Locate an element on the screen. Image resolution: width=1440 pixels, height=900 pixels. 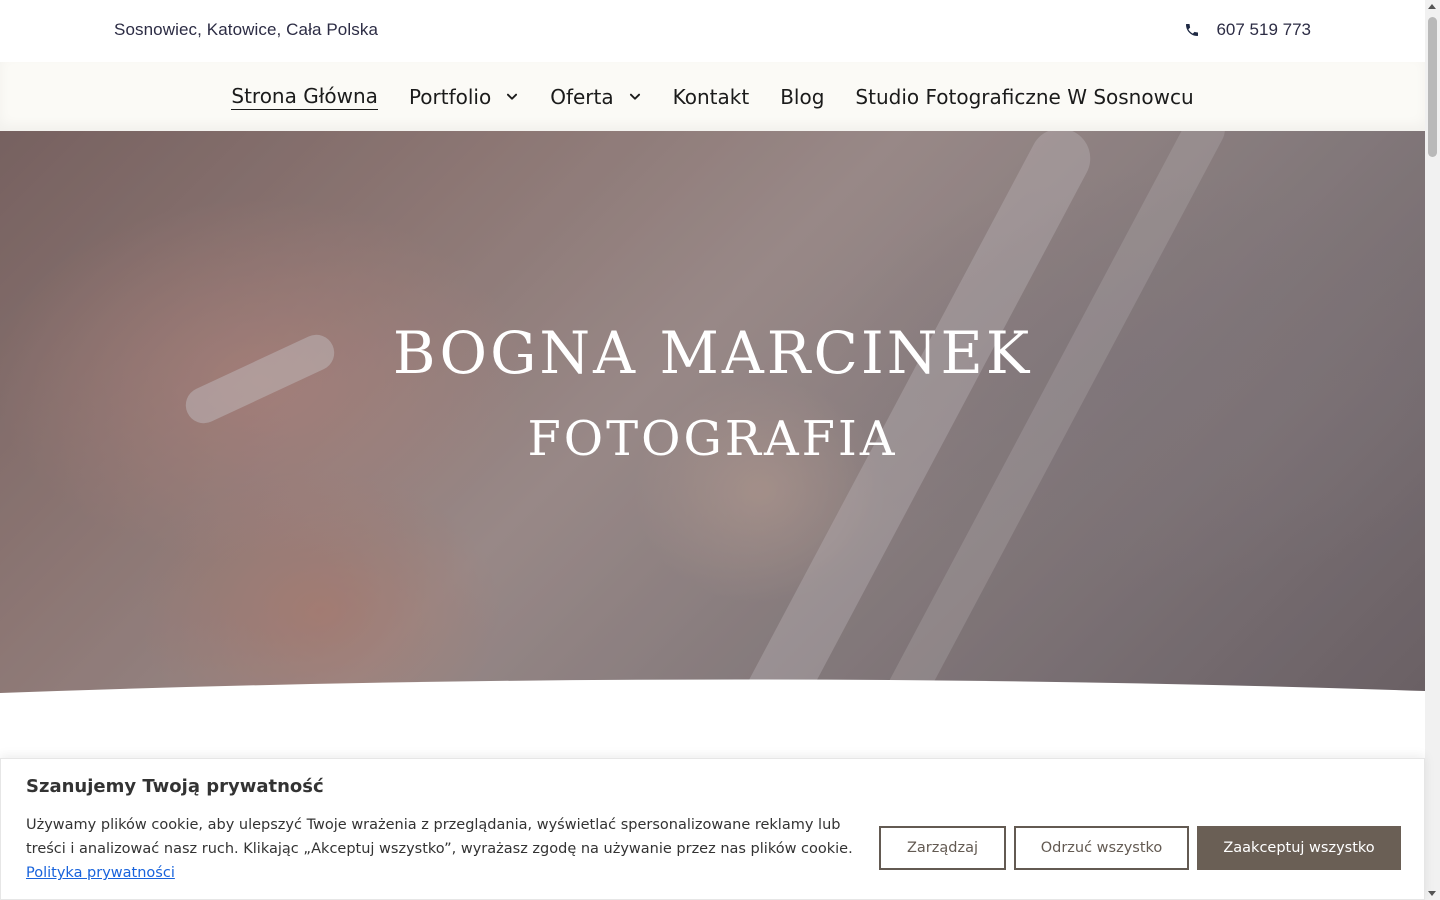
hero-subtitle: FOTOGRAFIA is located at coordinates (712, 439).